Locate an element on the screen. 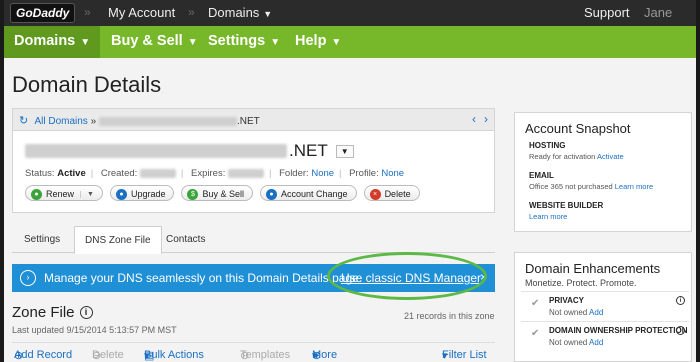 This screenshot has width=700, height=362. tab-settings: Settings is located at coordinates (42, 239).